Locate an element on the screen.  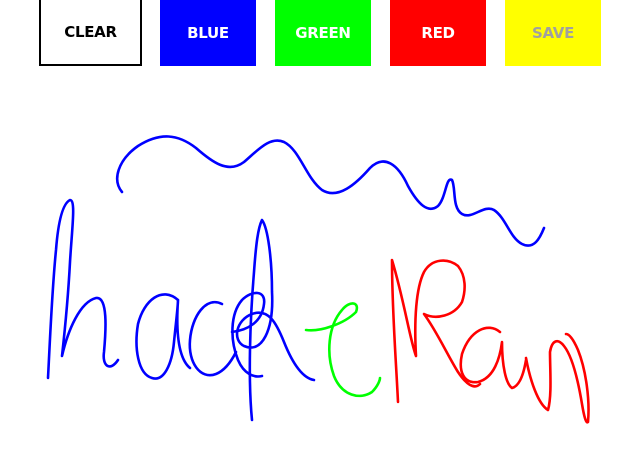
stroke-blue-c is located at coordinates (213, 339).